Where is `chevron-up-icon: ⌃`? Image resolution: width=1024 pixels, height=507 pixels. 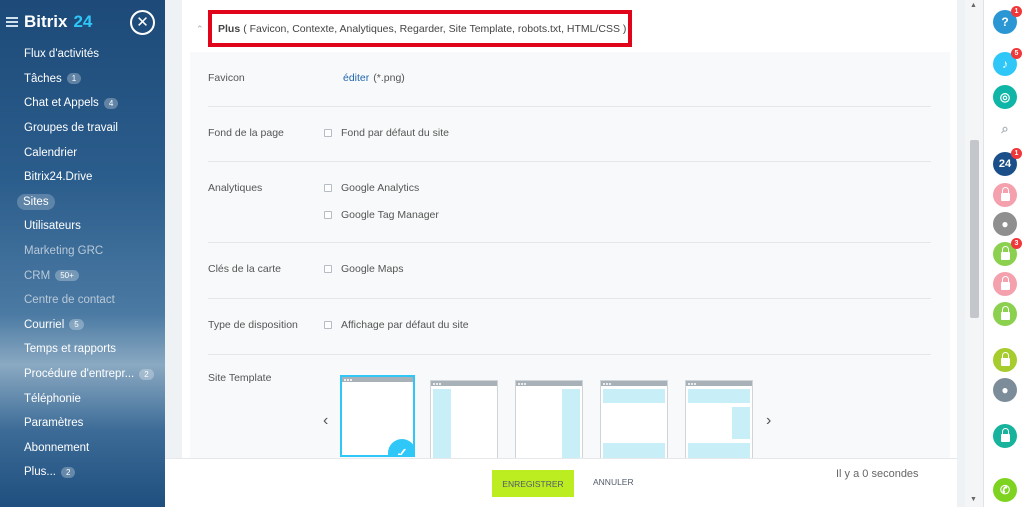
chevron-up-icon: ⌃ is located at coordinates (200, 29).